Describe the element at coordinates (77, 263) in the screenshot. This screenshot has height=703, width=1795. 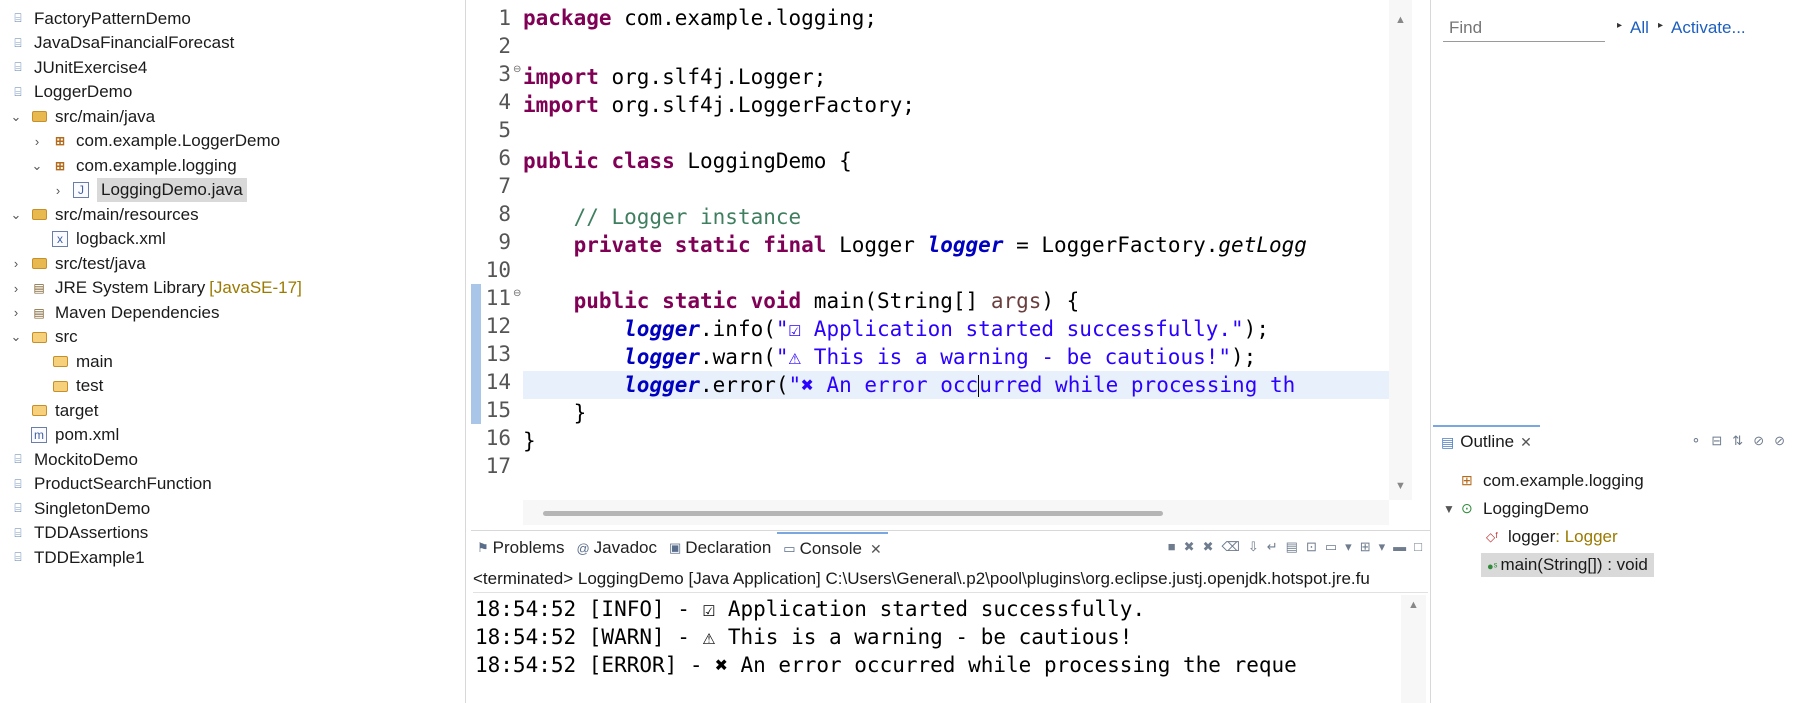
I see `tree-item: › src/test/java` at that location.